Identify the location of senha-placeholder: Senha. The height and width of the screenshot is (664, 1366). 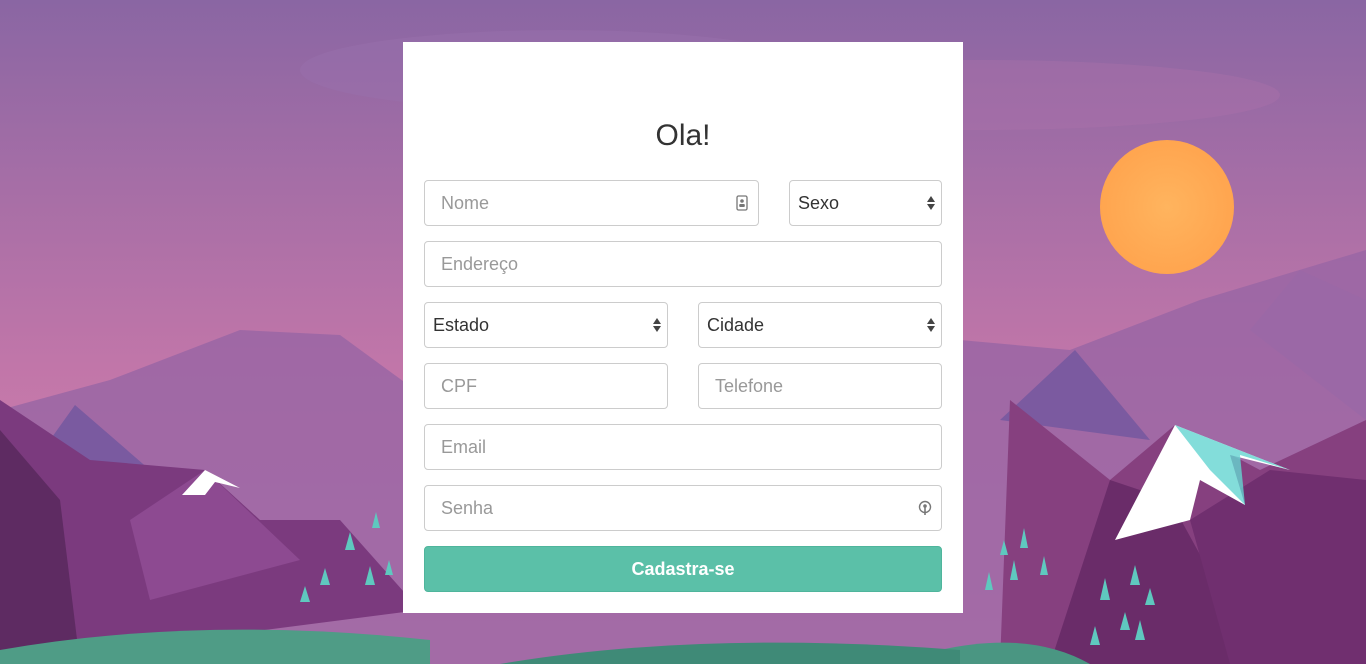
(467, 507).